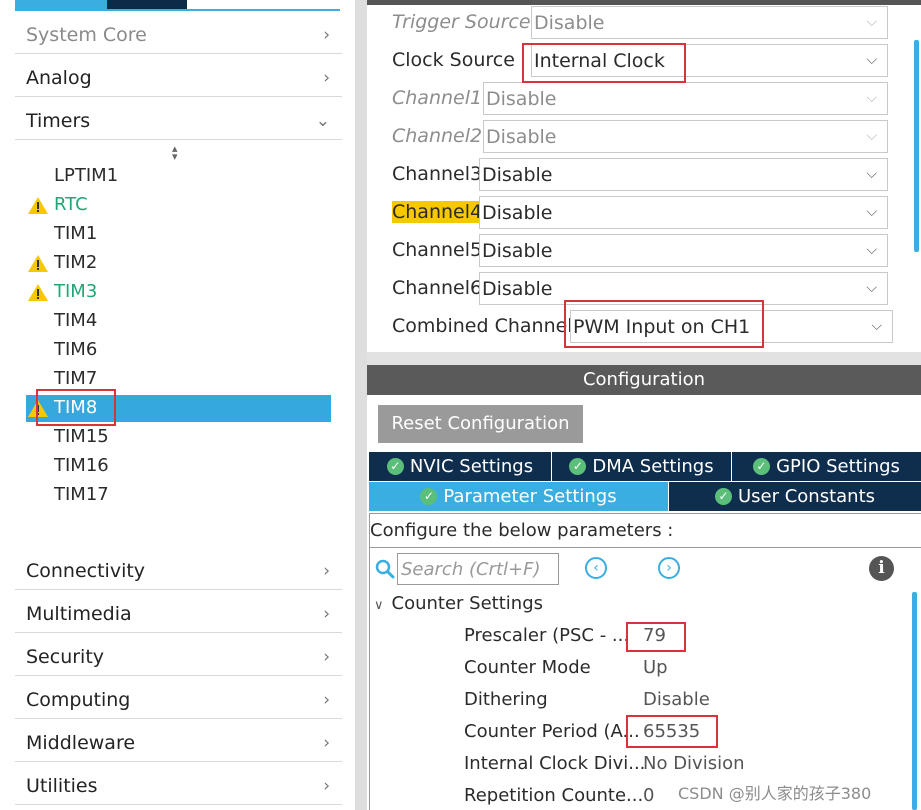 Image resolution: width=921 pixels, height=810 pixels. What do you see at coordinates (86, 571) in the screenshot?
I see `category-label: Connectivity` at bounding box center [86, 571].